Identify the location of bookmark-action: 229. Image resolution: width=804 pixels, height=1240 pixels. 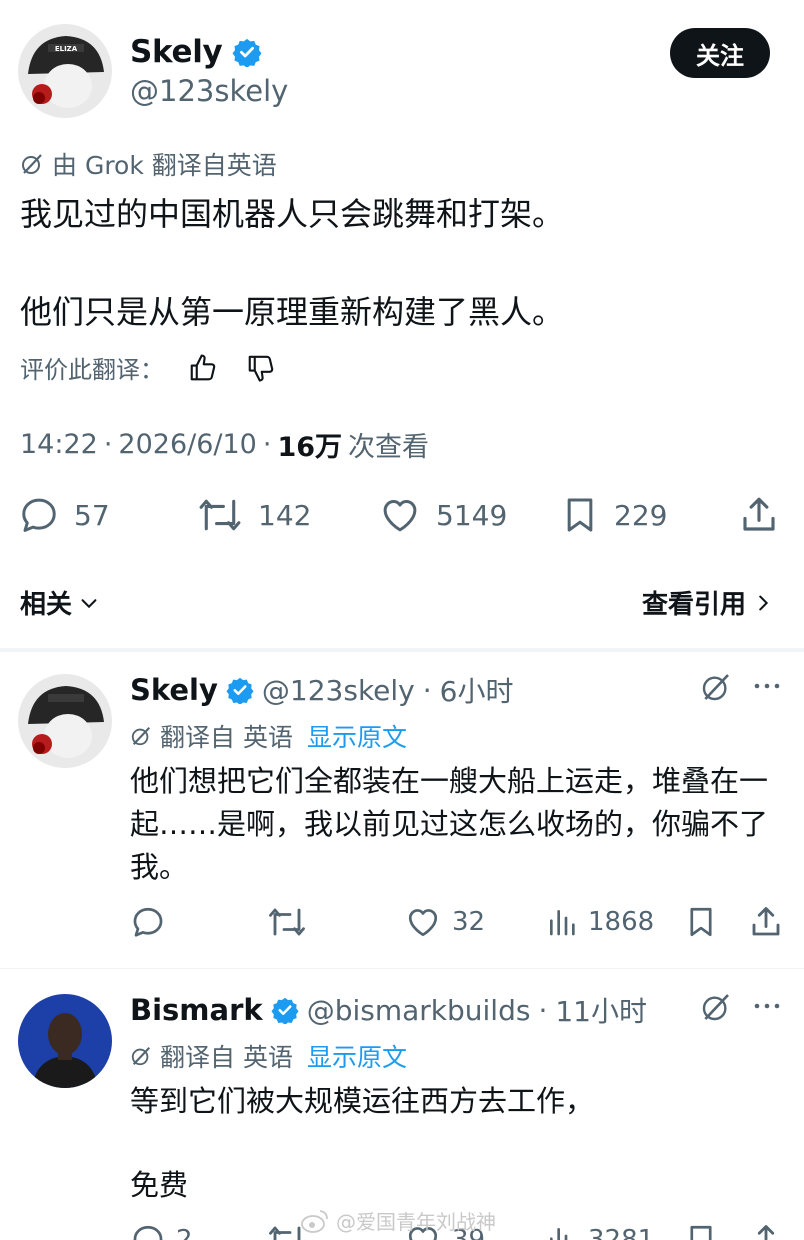
(613, 515).